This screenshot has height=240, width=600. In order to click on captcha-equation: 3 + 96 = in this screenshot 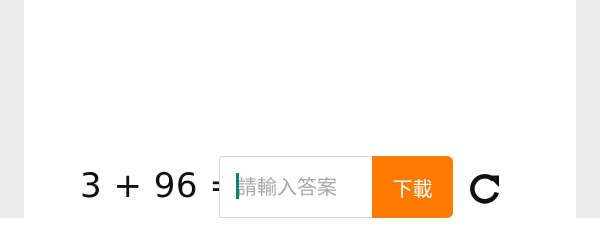, I will do `click(159, 186)`.